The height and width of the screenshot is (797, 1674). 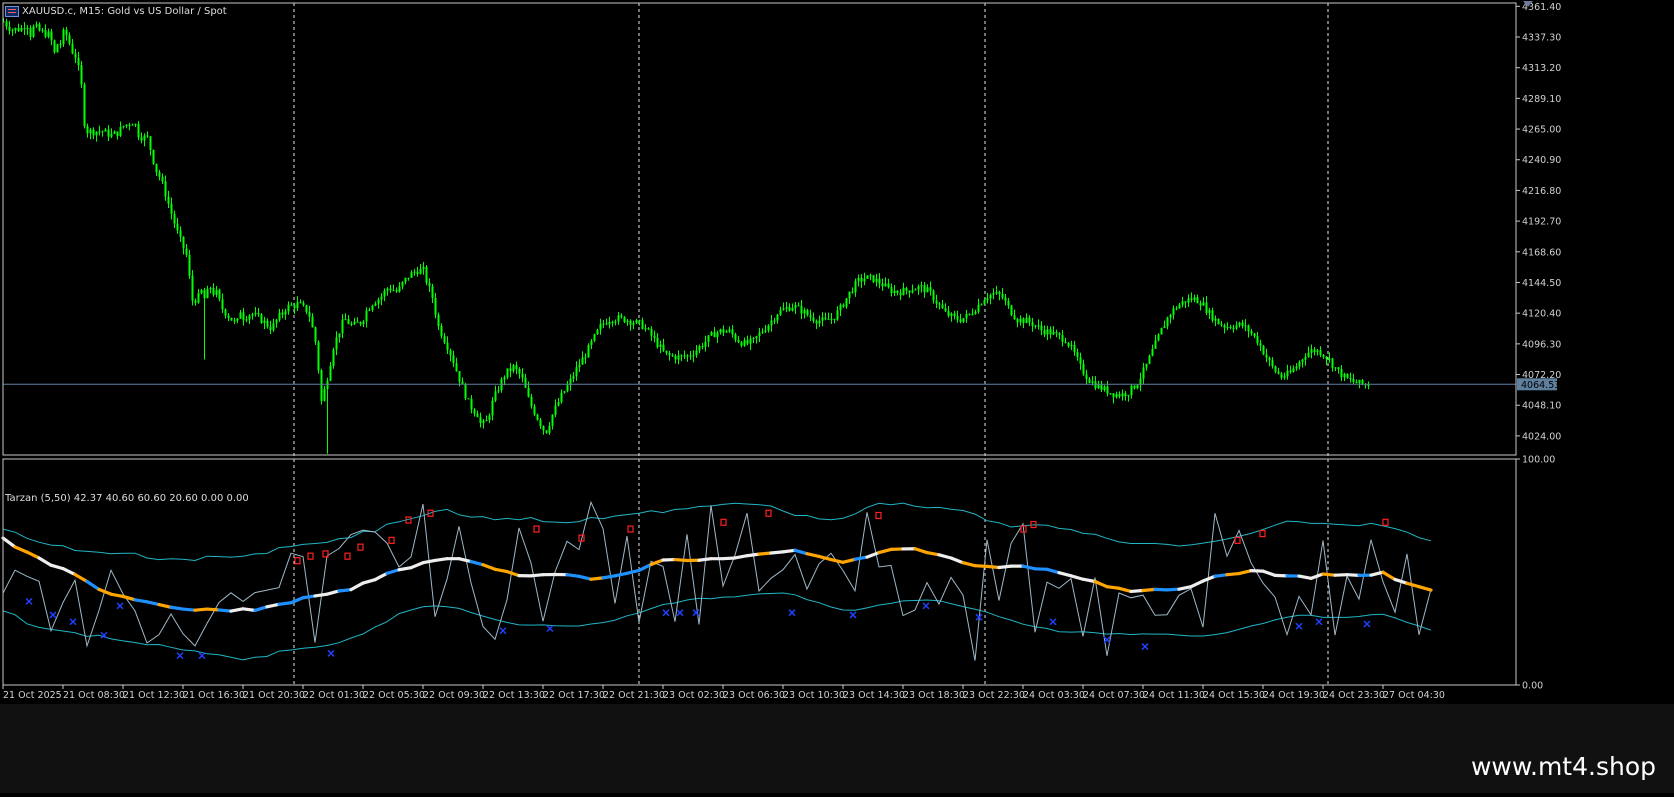 I want to click on time-axis-label: 23 Oct 14:30, so click(x=874, y=695).